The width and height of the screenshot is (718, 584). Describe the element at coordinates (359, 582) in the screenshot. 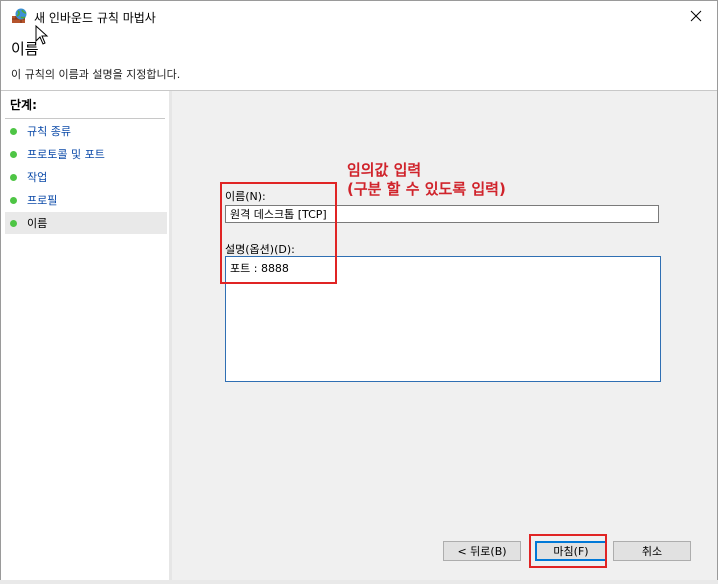

I see `background-window-strip` at that location.